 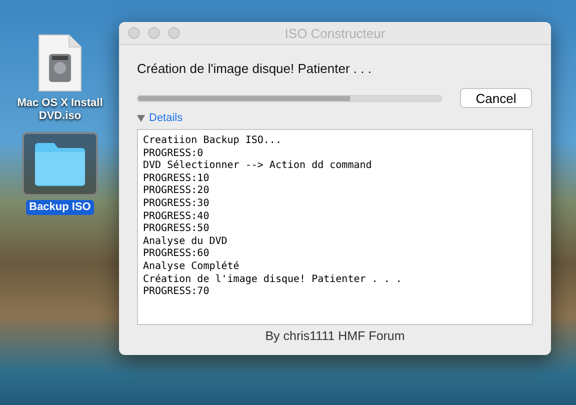 I want to click on file-name-label: Backup ISO, so click(x=60, y=207).